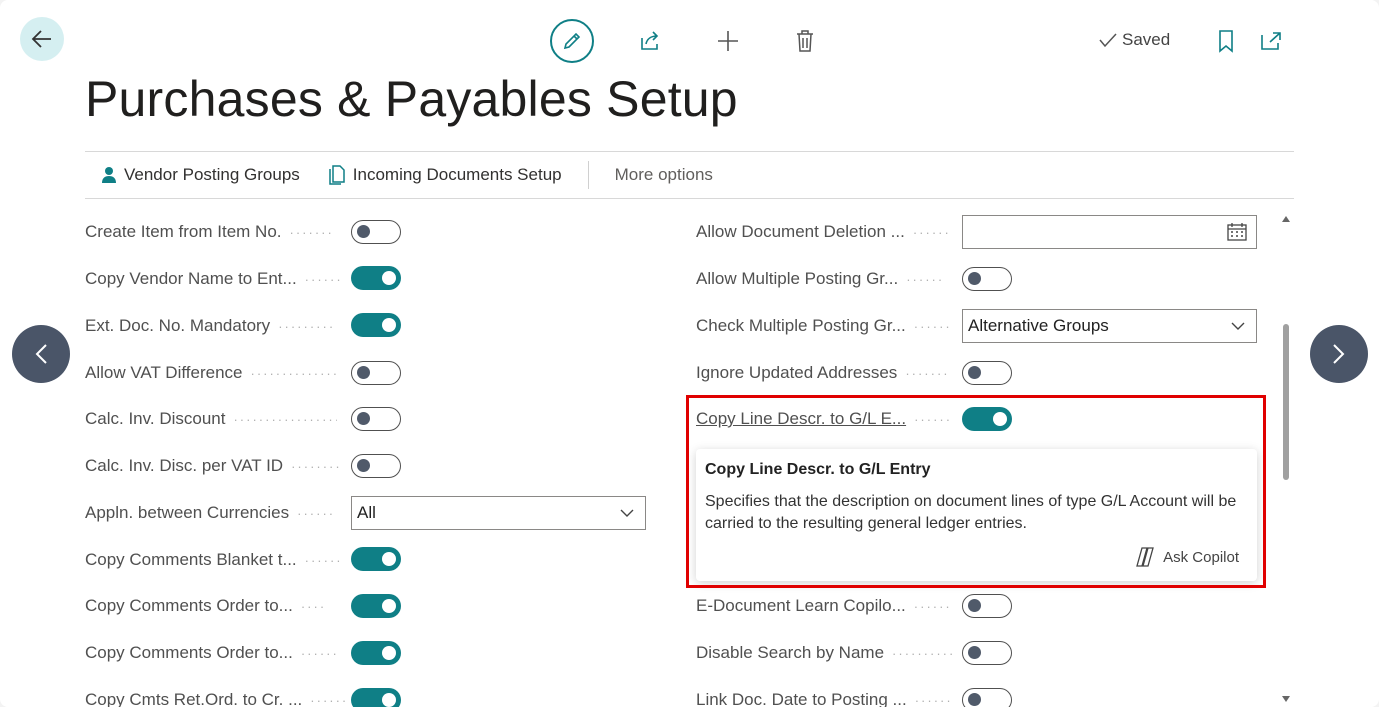  What do you see at coordinates (183, 231) in the screenshot?
I see `field-label: Create Item from Item No.` at bounding box center [183, 231].